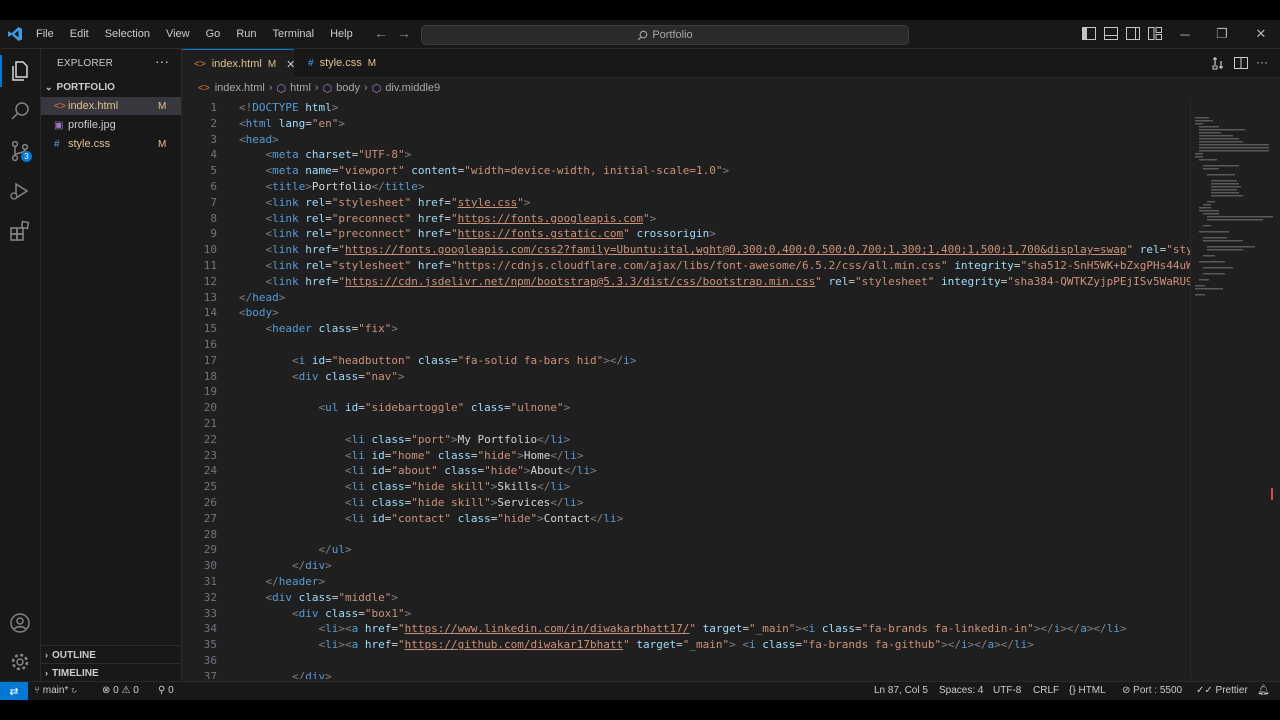  What do you see at coordinates (1222, 34) in the screenshot?
I see `restore-button: ❐` at bounding box center [1222, 34].